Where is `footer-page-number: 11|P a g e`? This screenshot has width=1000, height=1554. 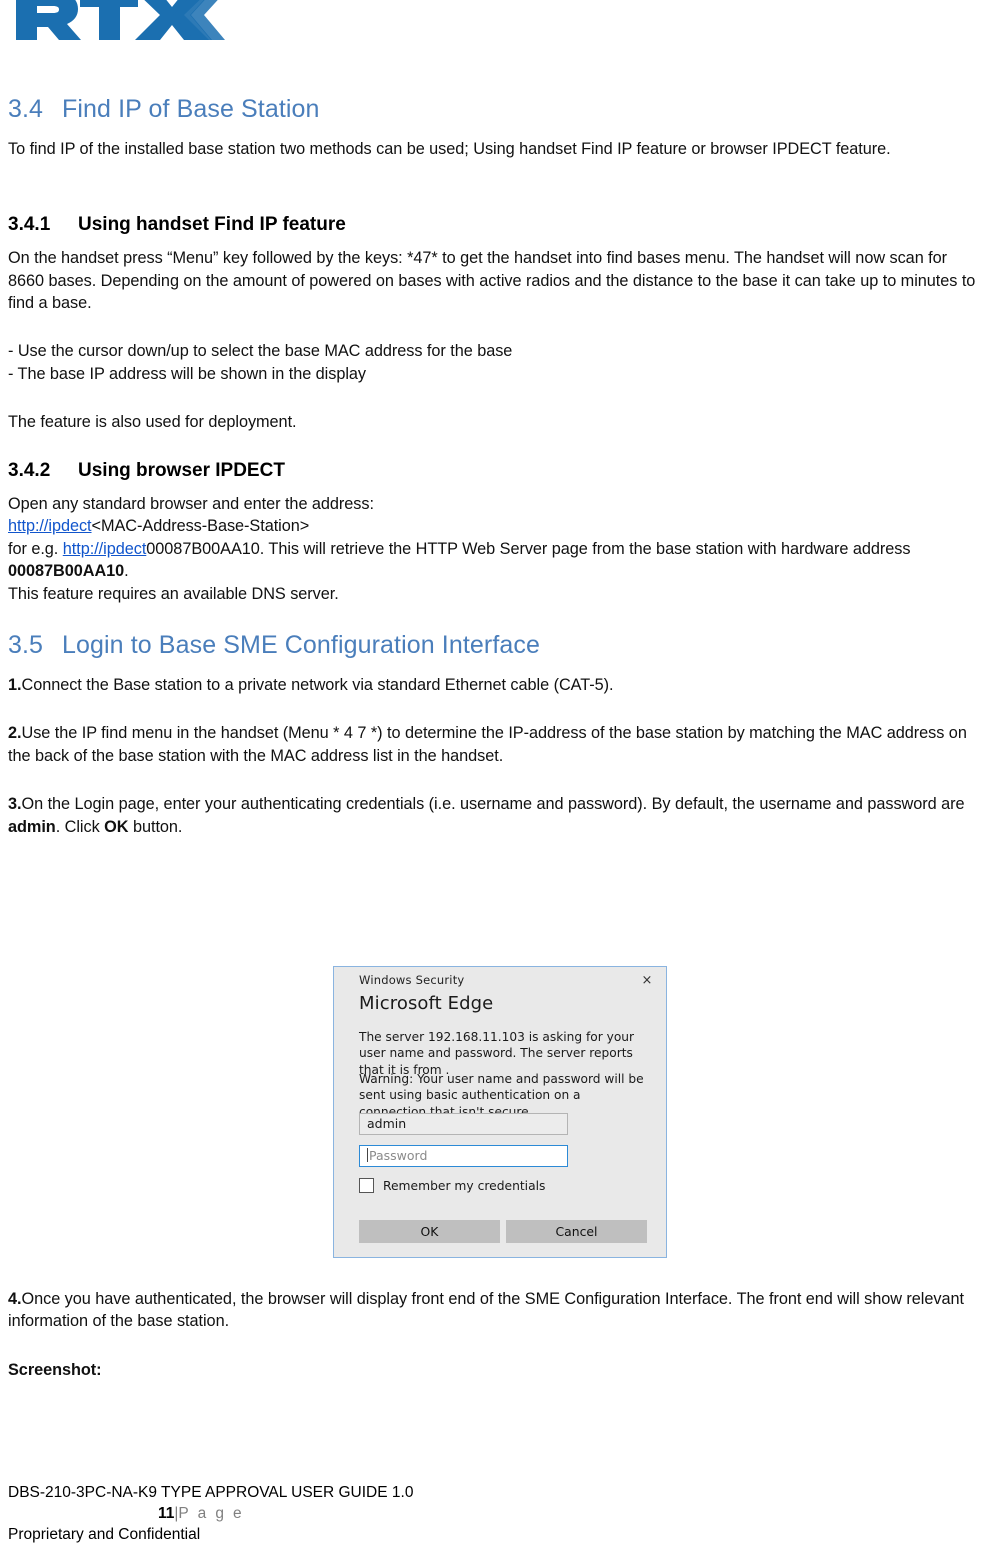
footer-page-number: 11|P a g e is located at coordinates (495, 1514).